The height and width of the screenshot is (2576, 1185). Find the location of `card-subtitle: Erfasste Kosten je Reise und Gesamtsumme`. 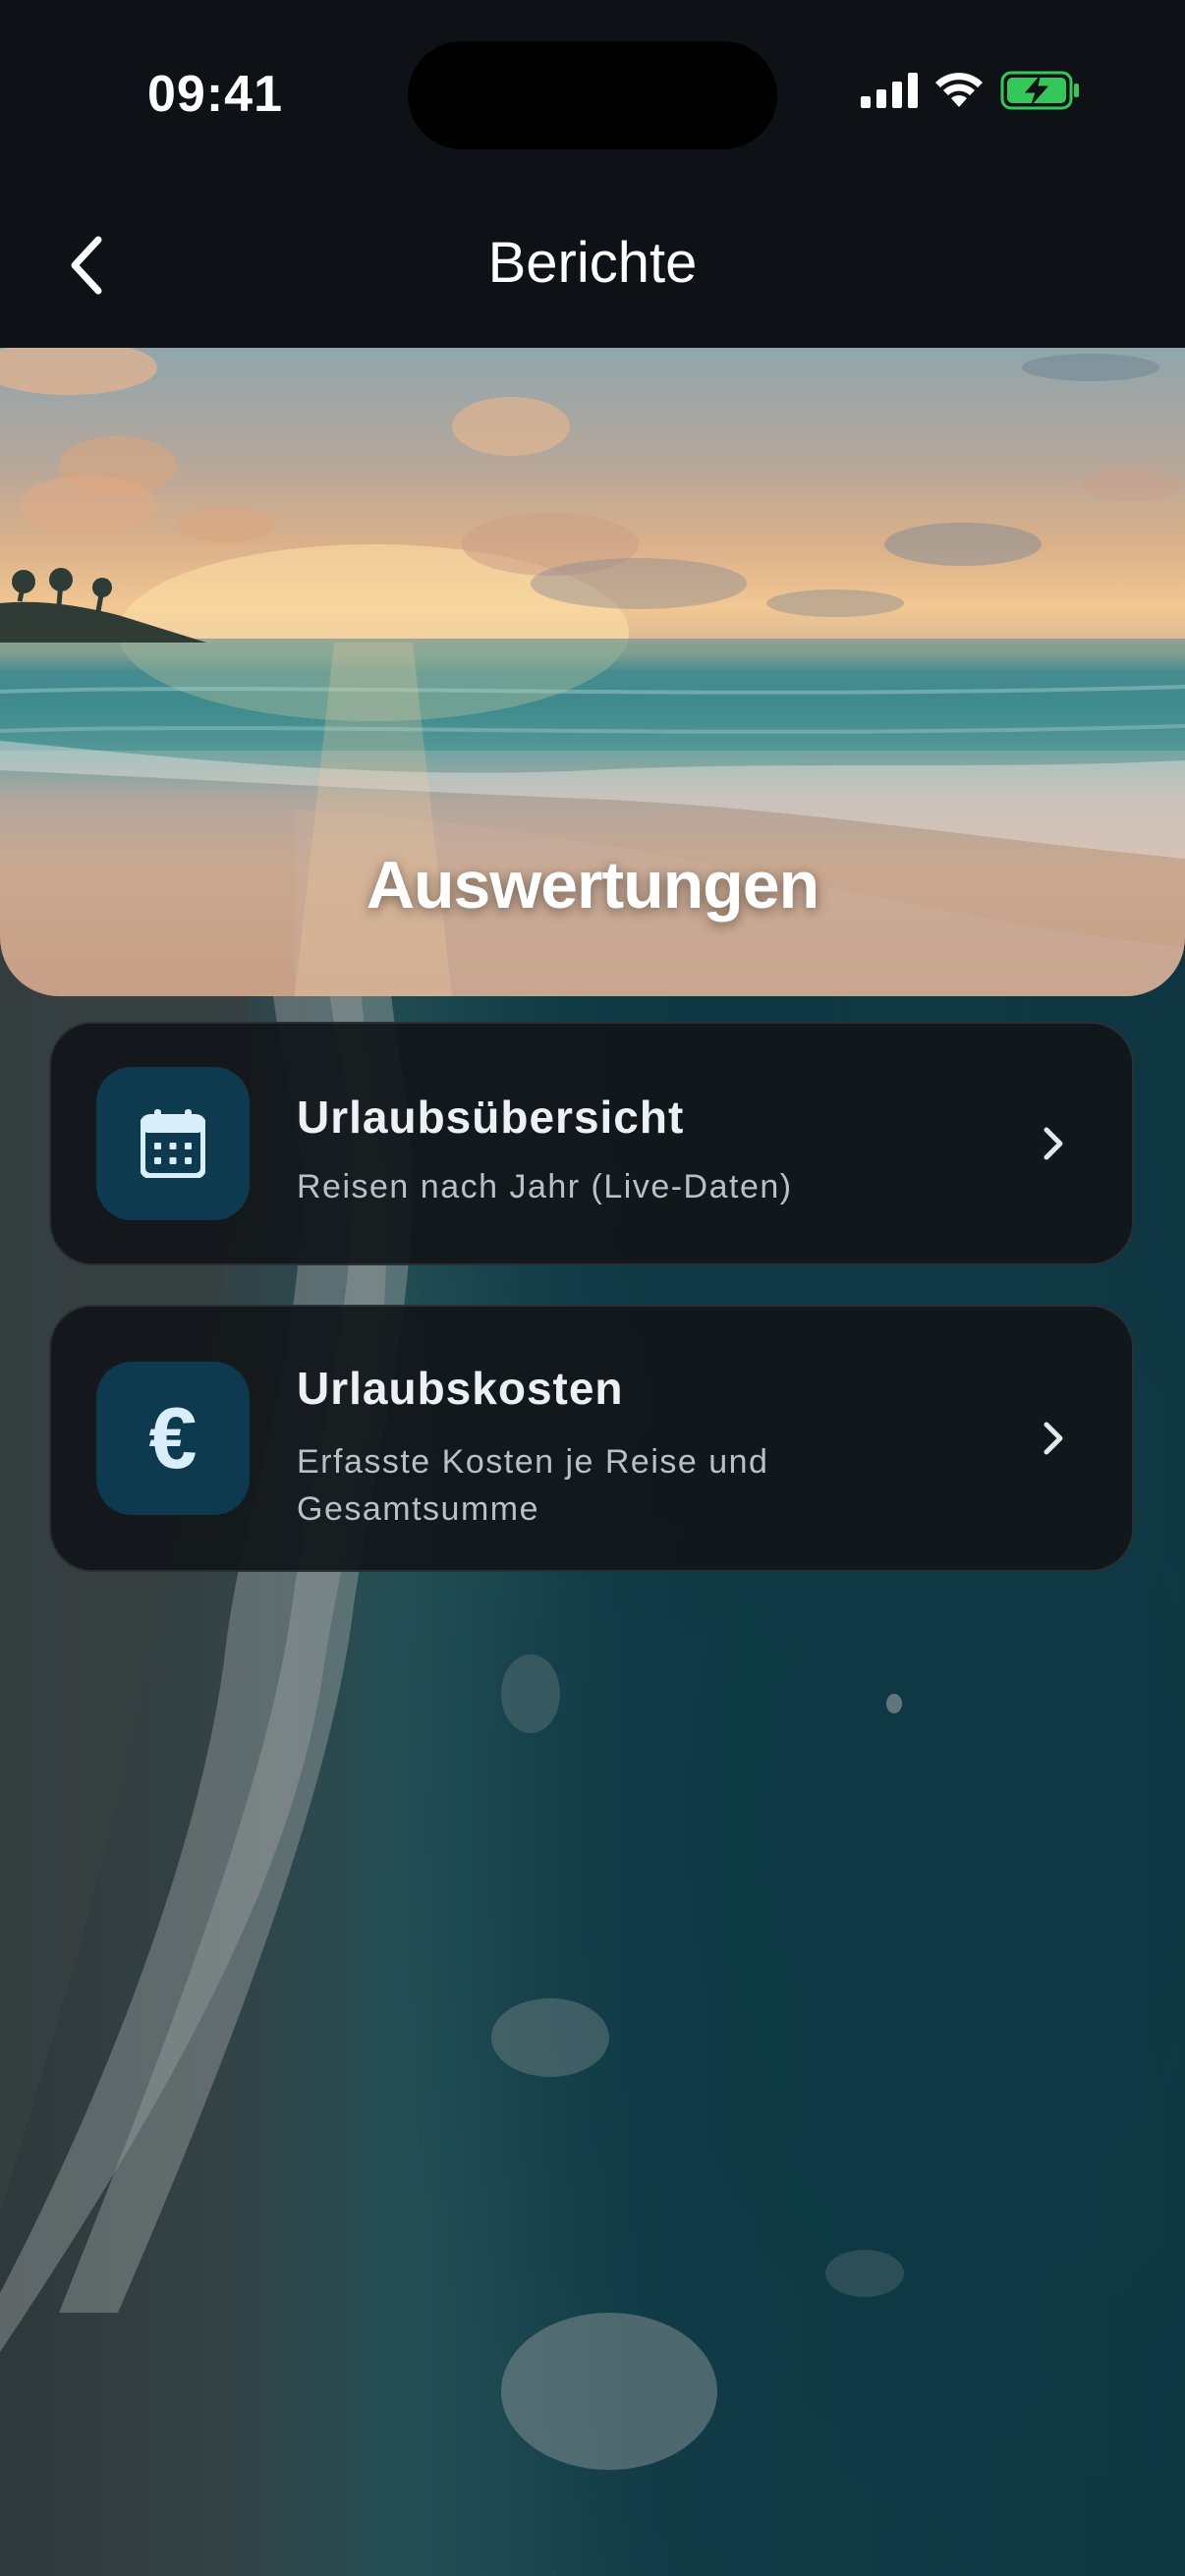

card-subtitle: Erfasste Kosten je Reise und Gesamtsumme is located at coordinates (533, 1485).